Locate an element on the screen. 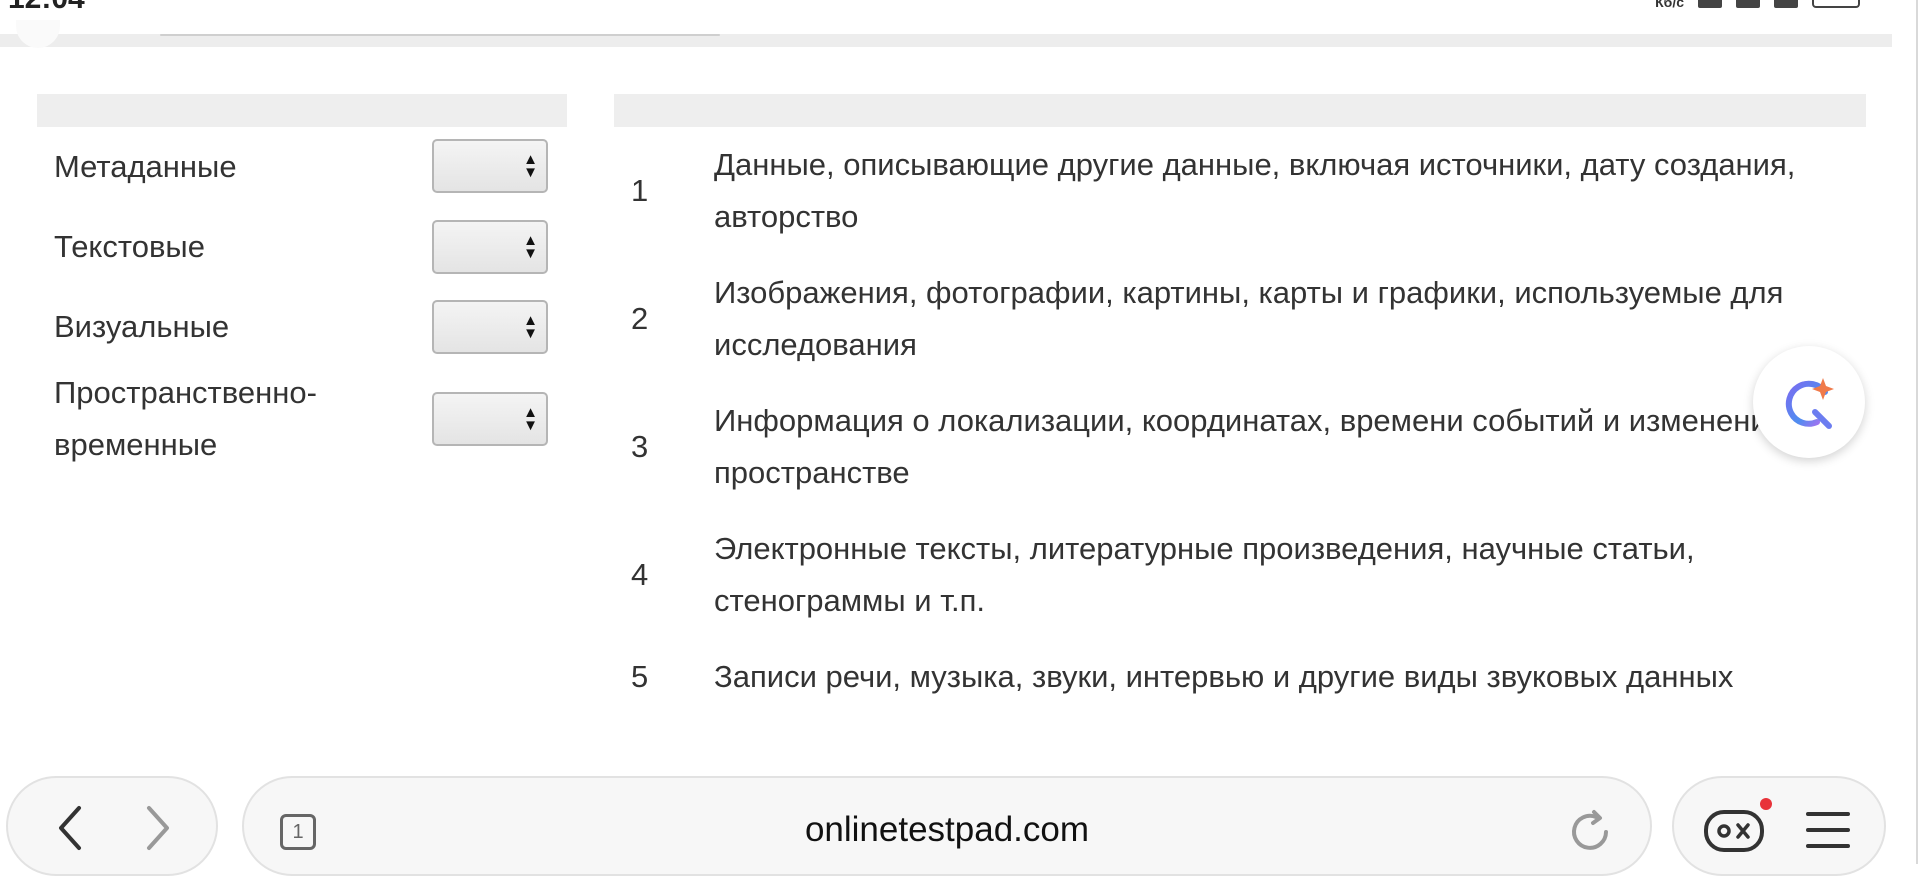  address-bar: 1 onlinetestpad.com is located at coordinates (947, 826).